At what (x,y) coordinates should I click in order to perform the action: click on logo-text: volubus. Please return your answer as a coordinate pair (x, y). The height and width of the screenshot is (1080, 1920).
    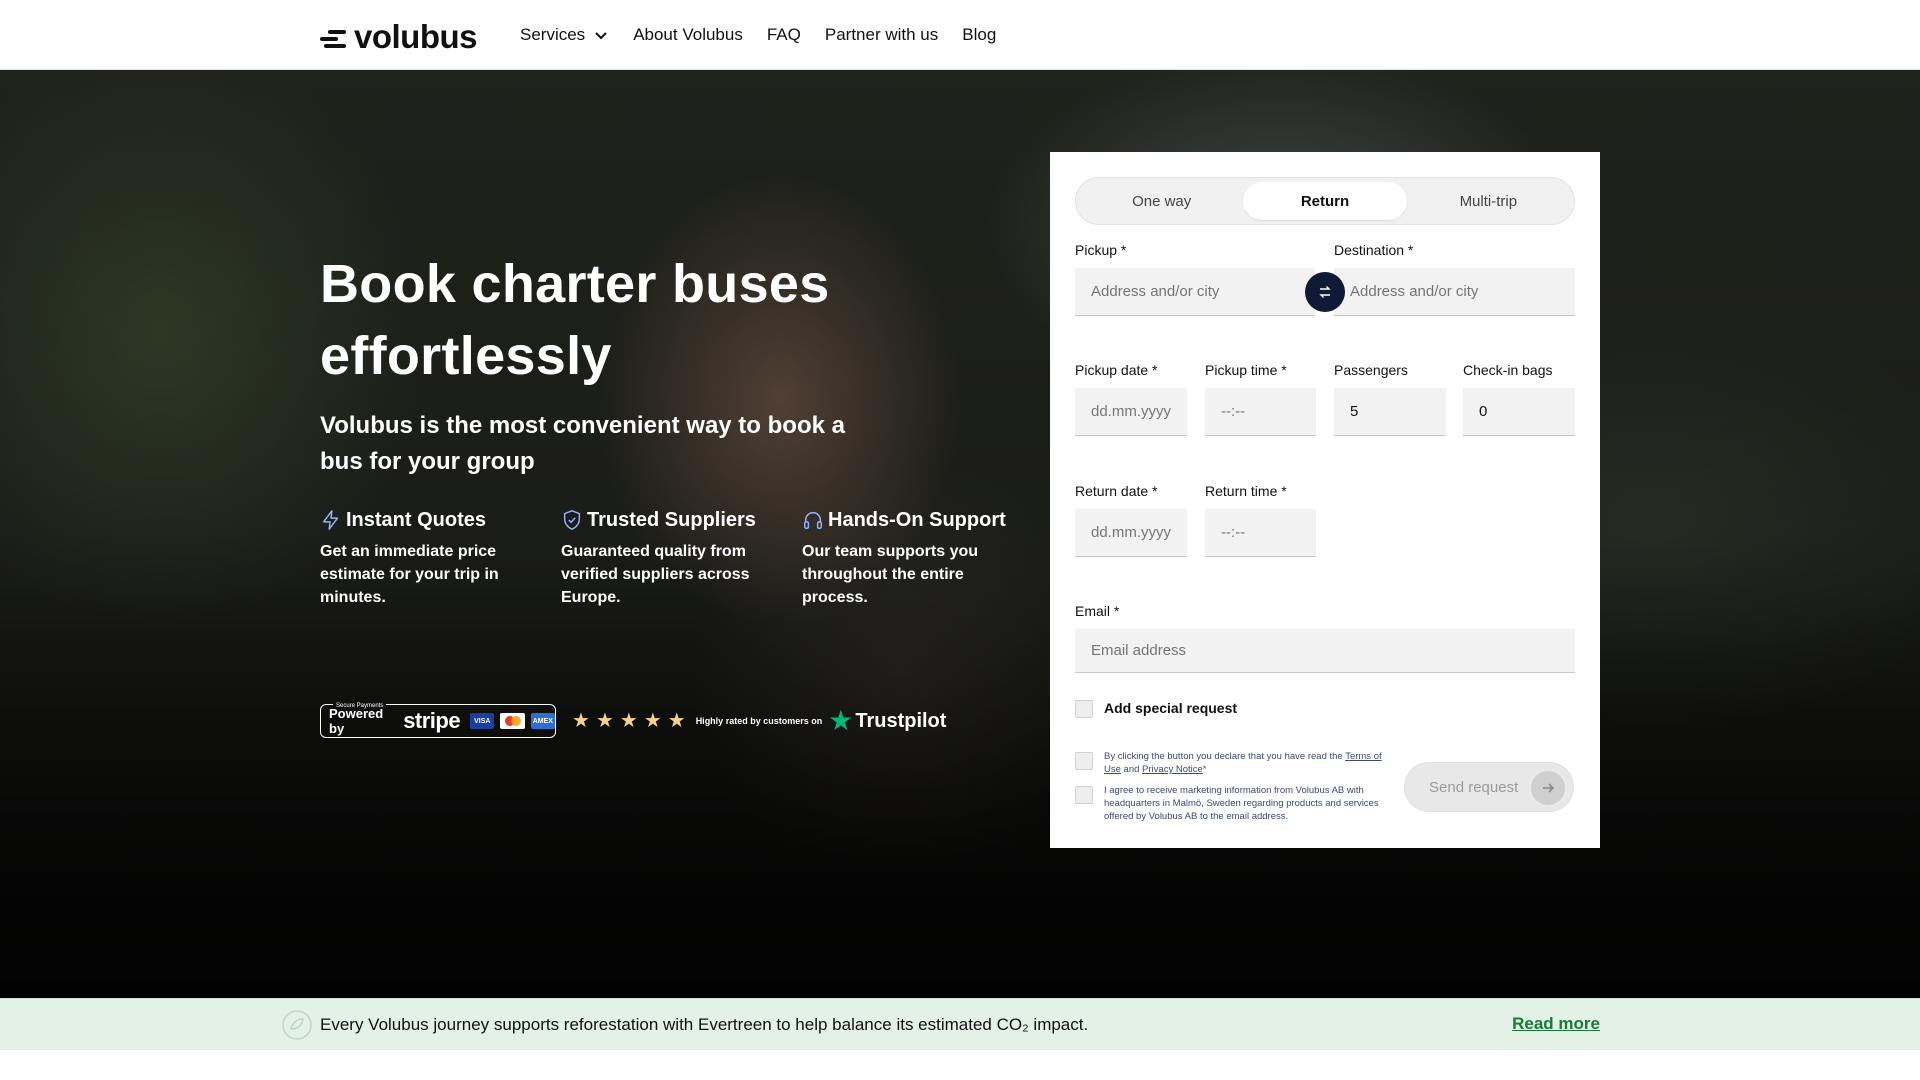
    Looking at the image, I should click on (416, 36).